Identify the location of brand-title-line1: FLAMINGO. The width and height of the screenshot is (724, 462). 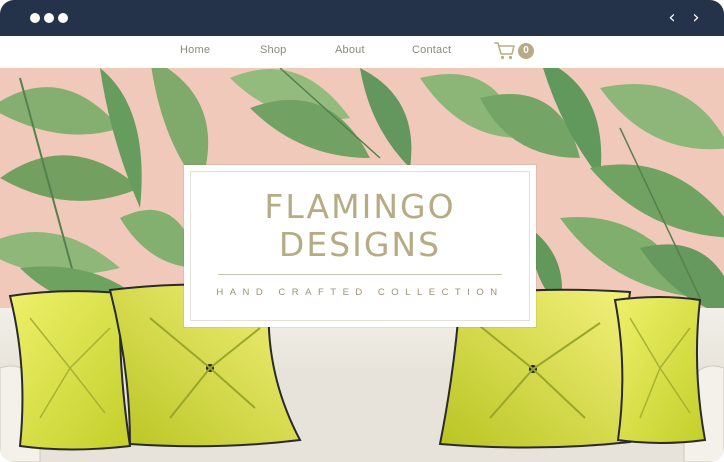
(360, 206).